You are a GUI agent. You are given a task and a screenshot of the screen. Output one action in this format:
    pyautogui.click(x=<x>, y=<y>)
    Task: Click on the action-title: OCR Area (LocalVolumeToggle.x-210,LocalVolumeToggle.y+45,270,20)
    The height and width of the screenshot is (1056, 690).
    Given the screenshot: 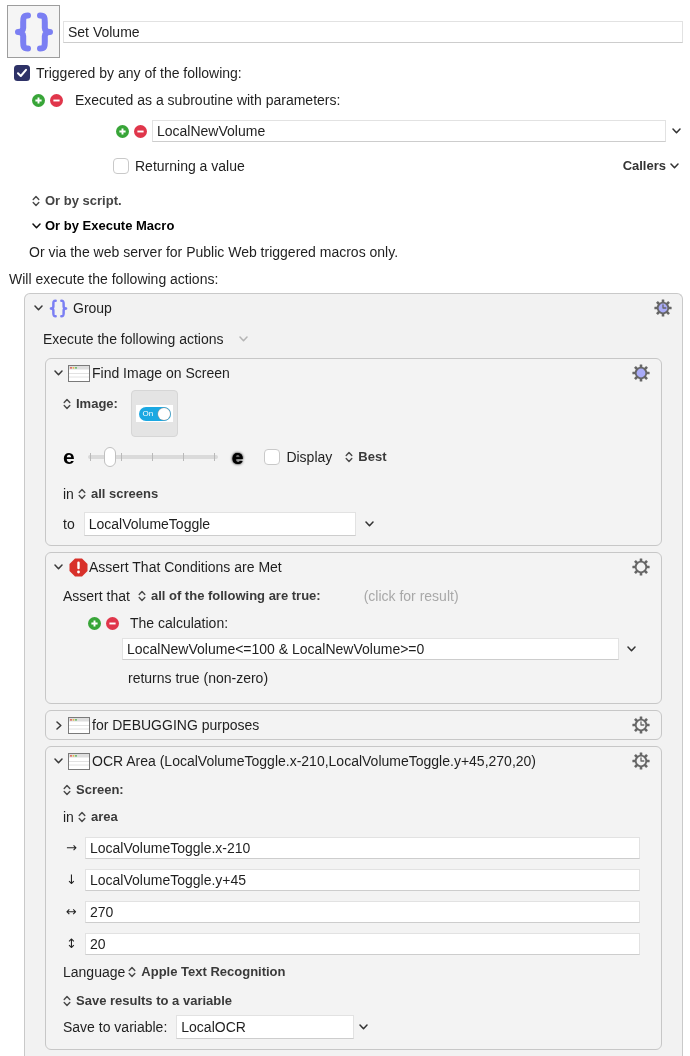 What is the action you would take?
    pyautogui.click(x=314, y=761)
    